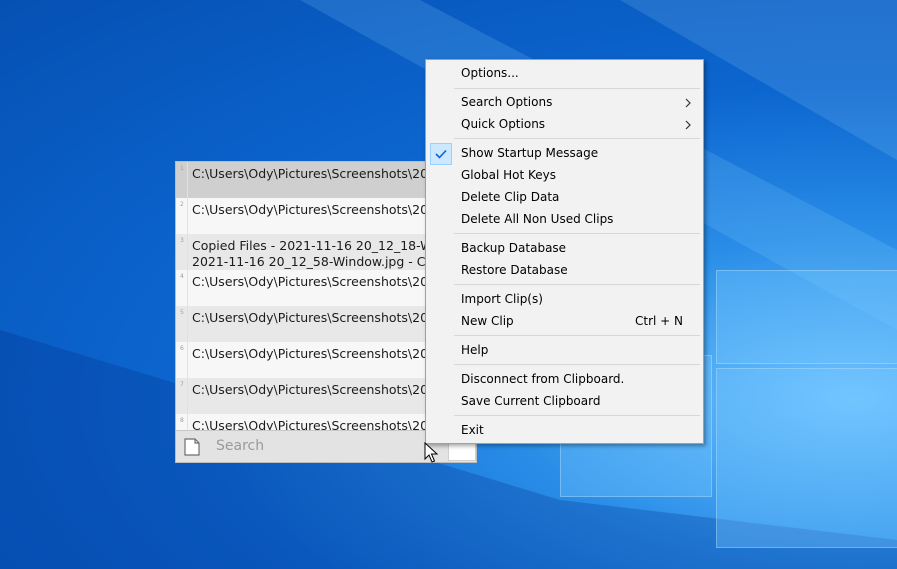 The height and width of the screenshot is (569, 897). Describe the element at coordinates (507, 102) in the screenshot. I see `menu-item-label: Search Options` at that location.